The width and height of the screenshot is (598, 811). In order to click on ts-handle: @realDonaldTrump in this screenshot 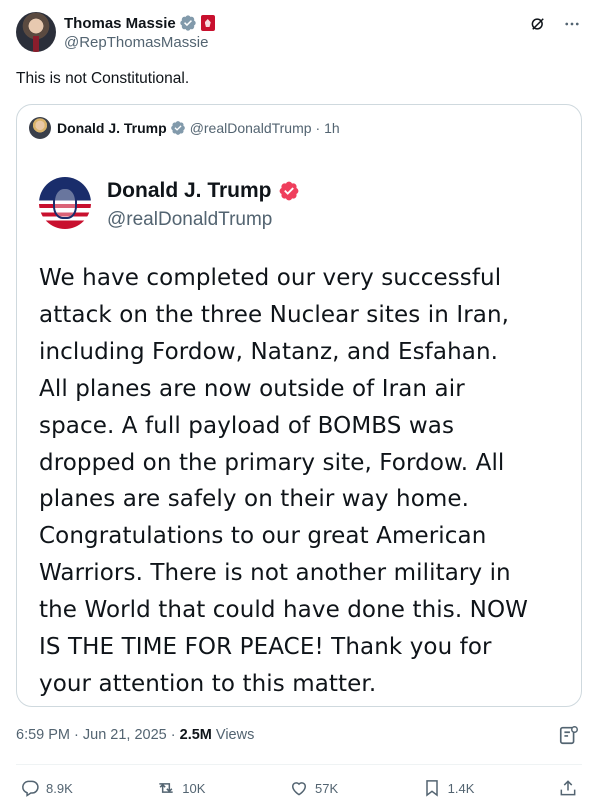, I will do `click(190, 219)`.